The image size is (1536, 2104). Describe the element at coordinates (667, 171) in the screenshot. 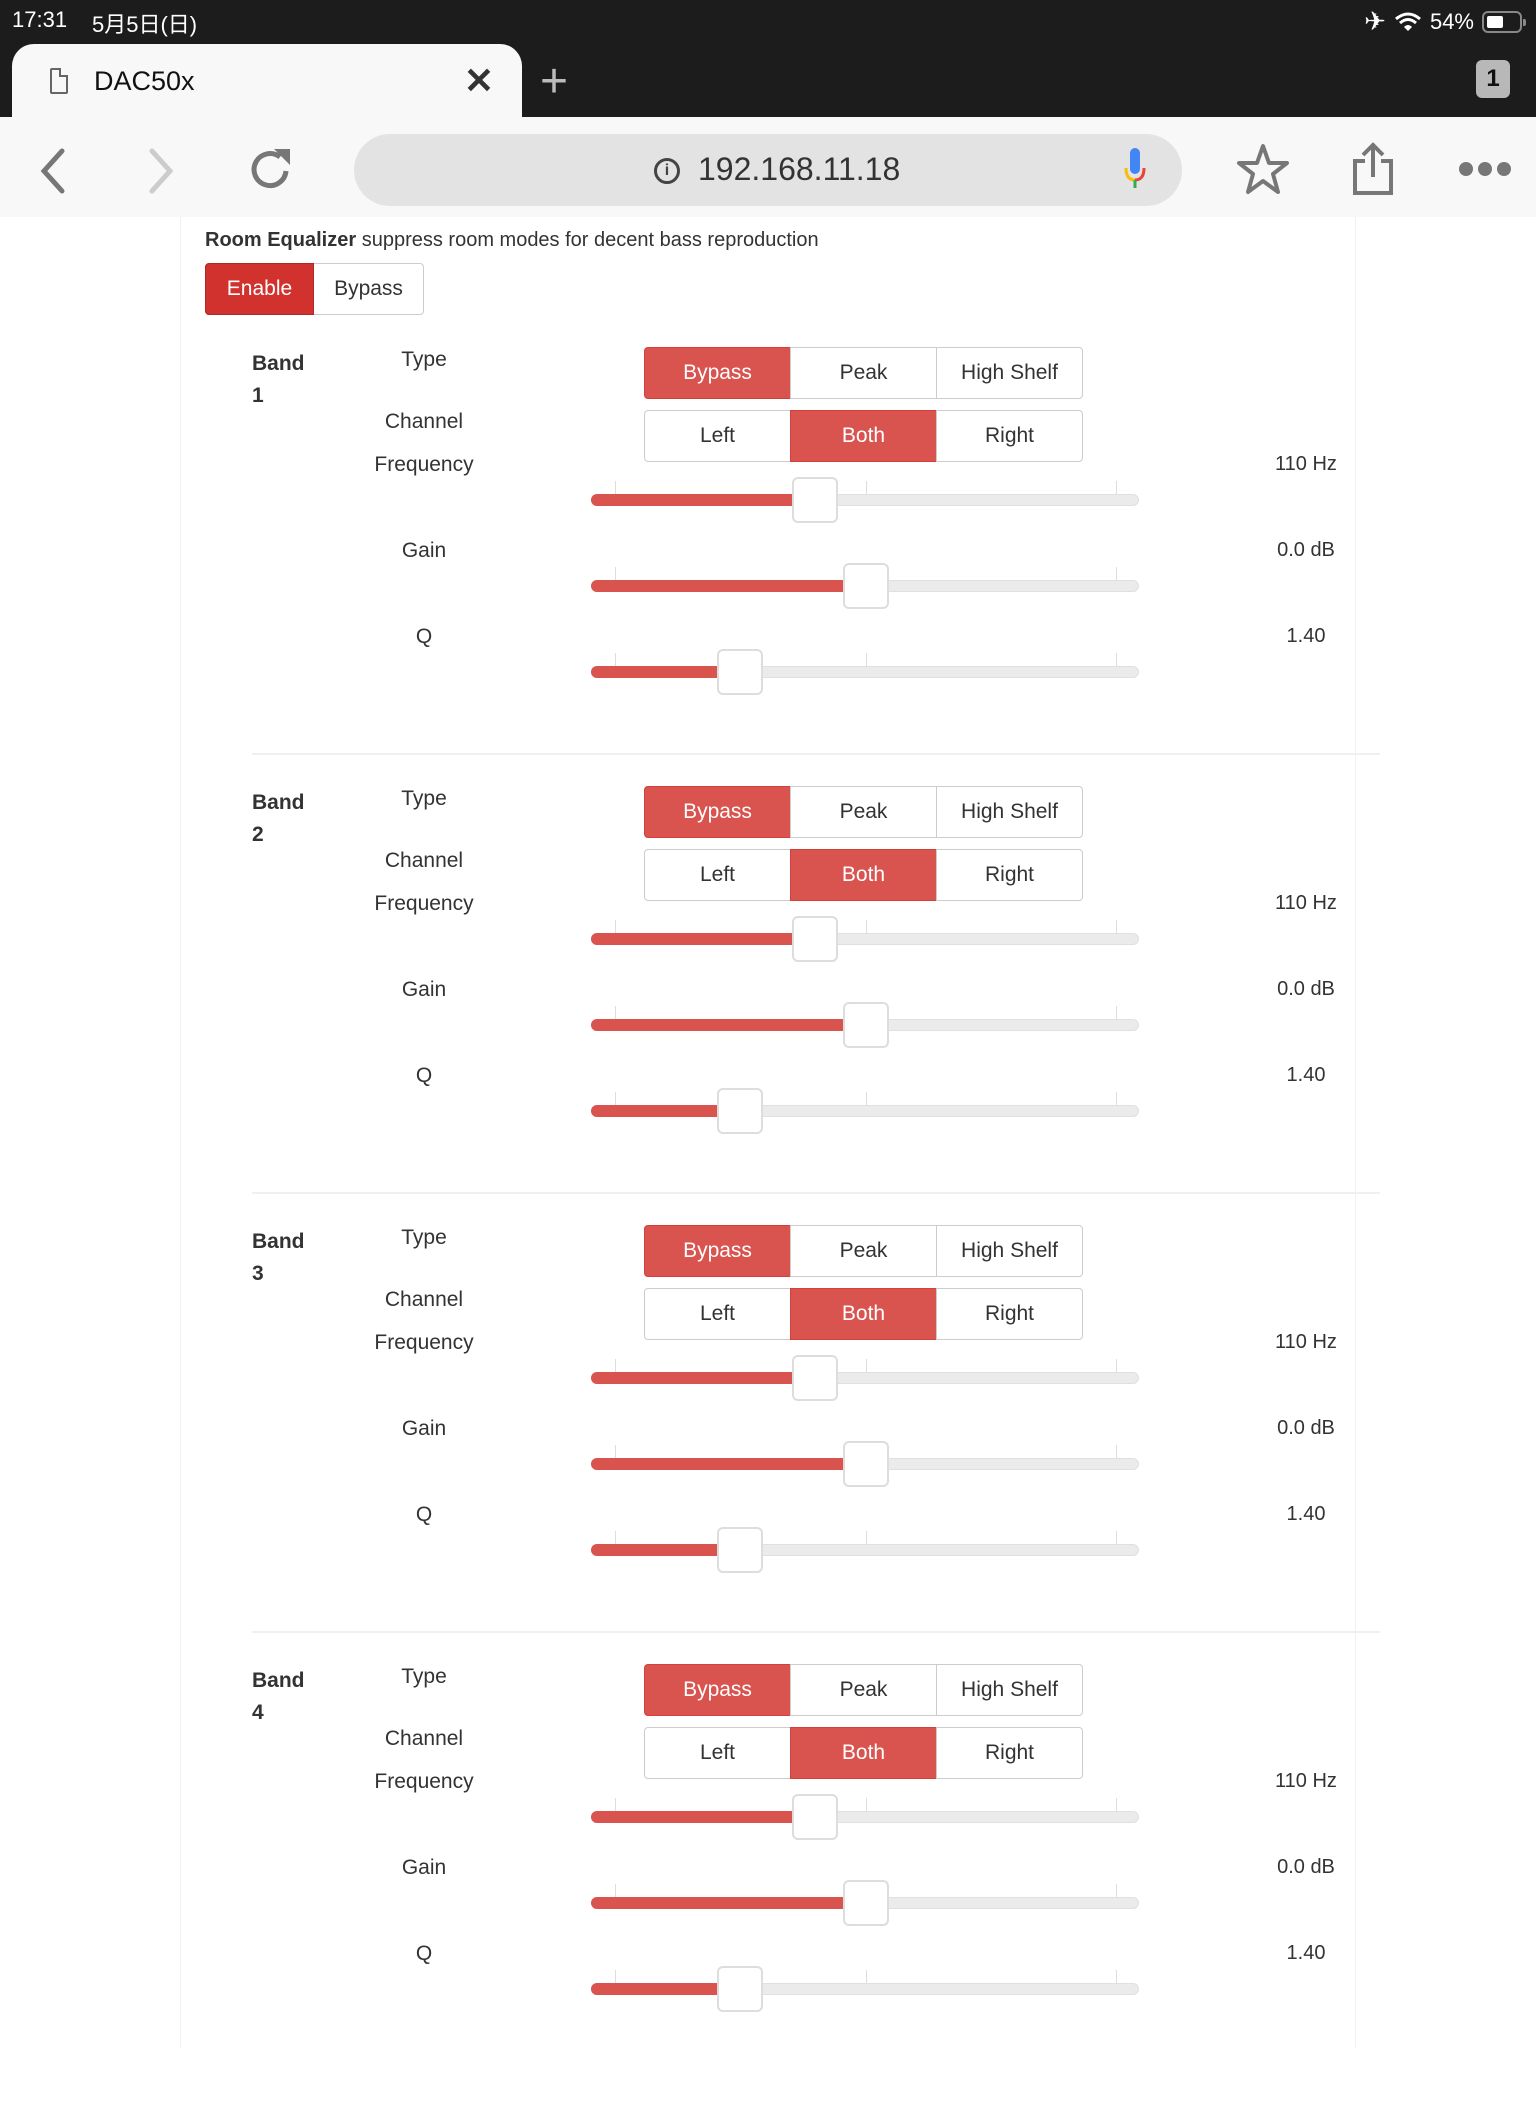

I see `info-icon: i` at that location.